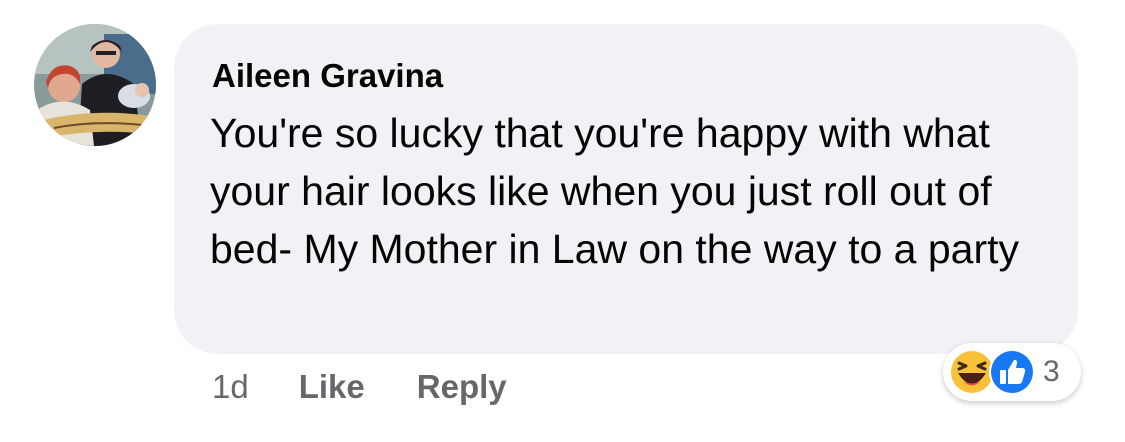 Image resolution: width=1125 pixels, height=442 pixels. What do you see at coordinates (385, 387) in the screenshot?
I see `comment-actions: 1d Like Reply` at bounding box center [385, 387].